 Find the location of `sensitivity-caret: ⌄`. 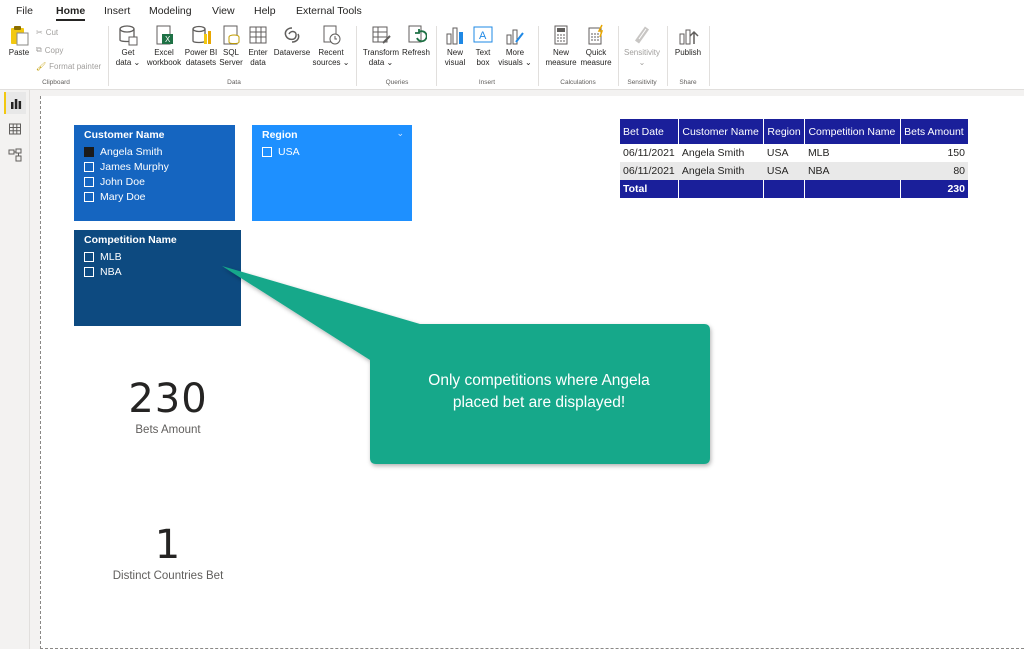

sensitivity-caret: ⌄ is located at coordinates (642, 62).